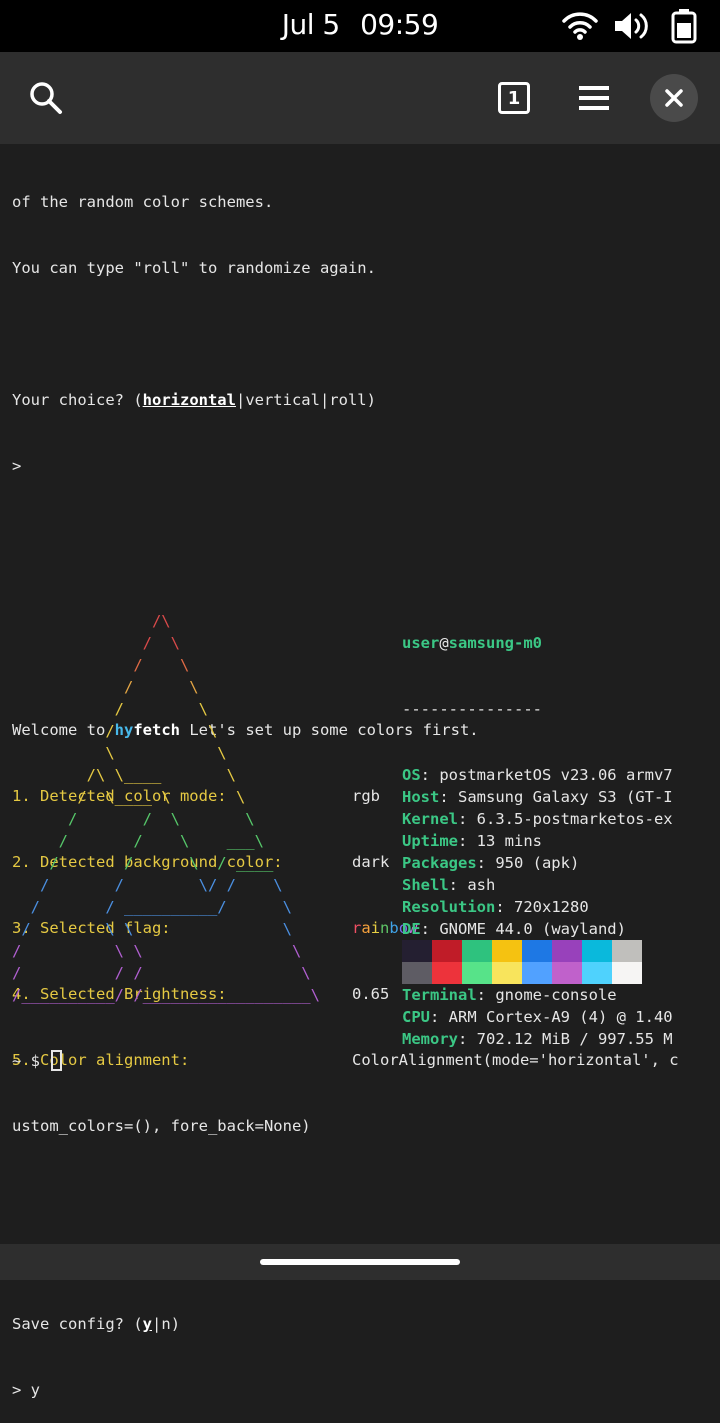 The image size is (720, 1423). I want to click on info-row: Terminal: gnome-console, so click(561, 995).